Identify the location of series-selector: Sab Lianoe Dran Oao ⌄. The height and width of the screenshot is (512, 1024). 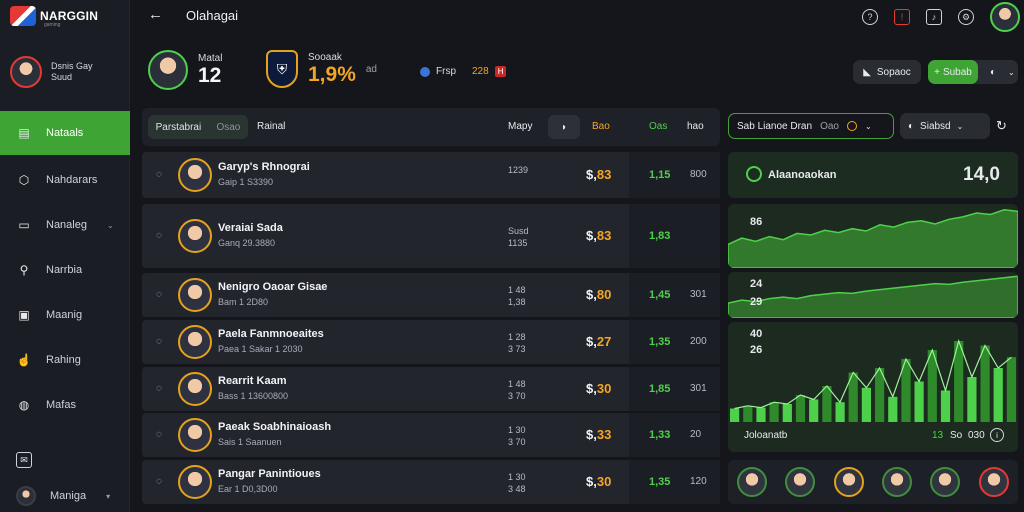
(811, 126).